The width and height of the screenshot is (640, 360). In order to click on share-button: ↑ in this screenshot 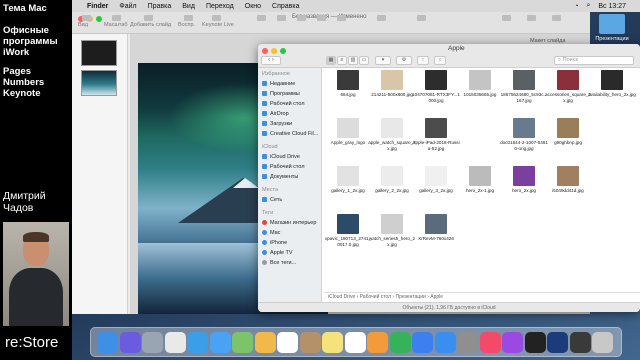, I will do `click(423, 60)`.